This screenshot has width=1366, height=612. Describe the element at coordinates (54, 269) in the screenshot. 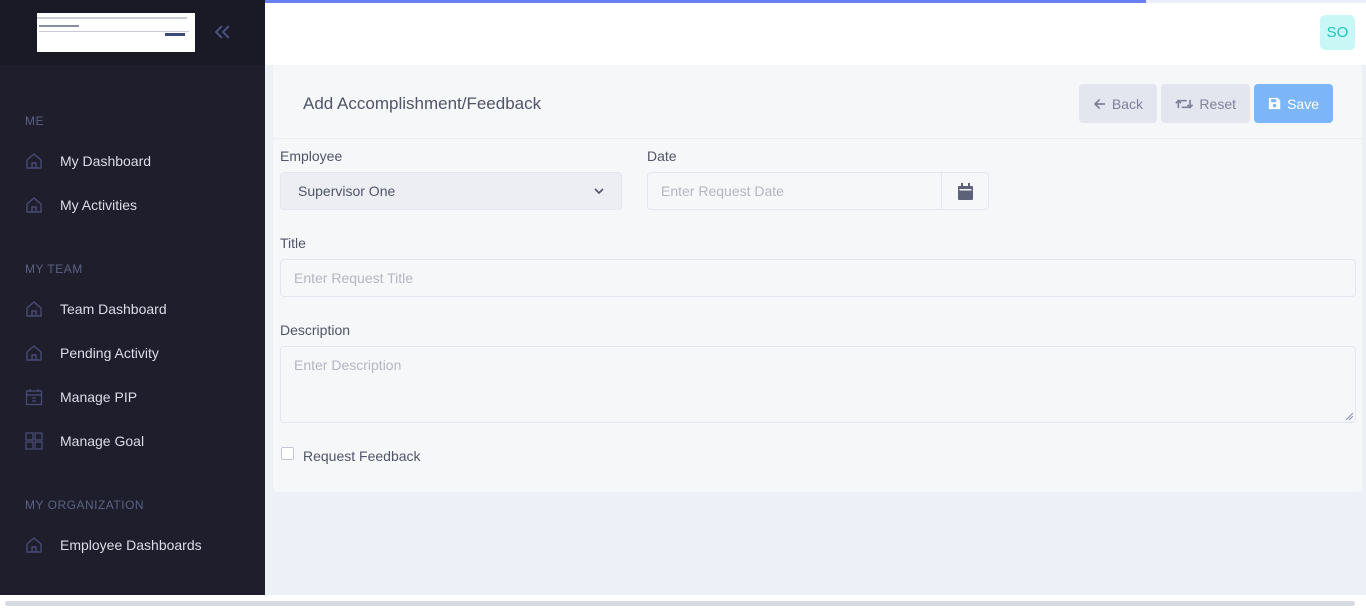

I see `section-title-my-team: MY TEAM` at that location.